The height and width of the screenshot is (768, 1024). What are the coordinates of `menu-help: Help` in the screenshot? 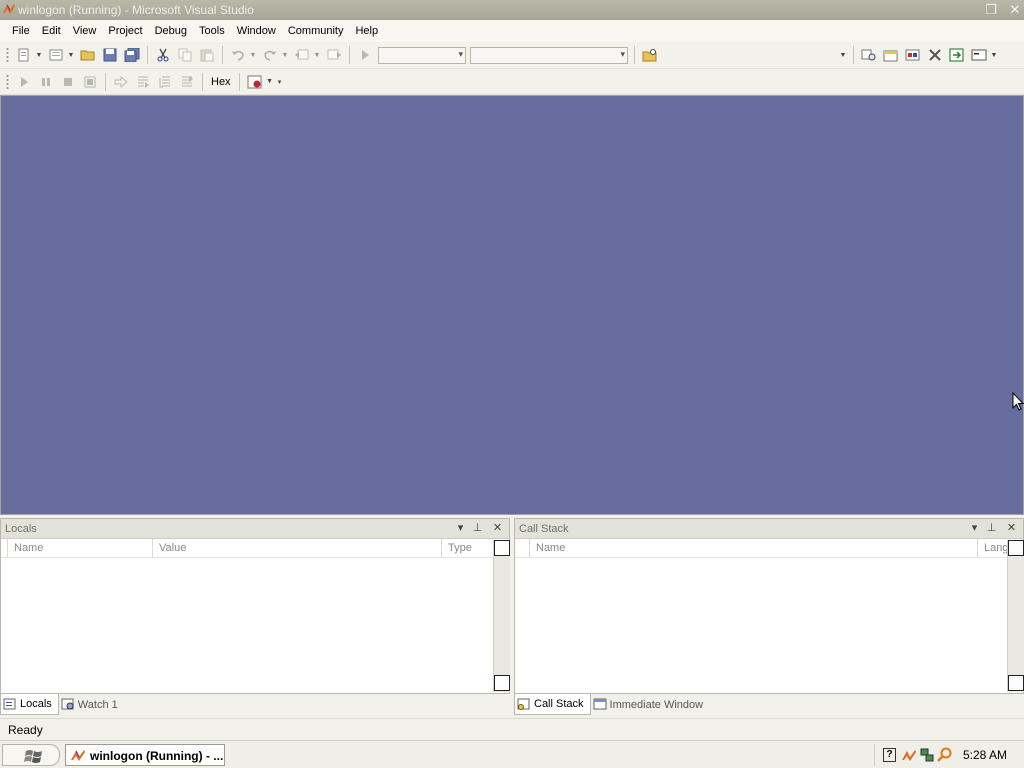 It's located at (366, 31).